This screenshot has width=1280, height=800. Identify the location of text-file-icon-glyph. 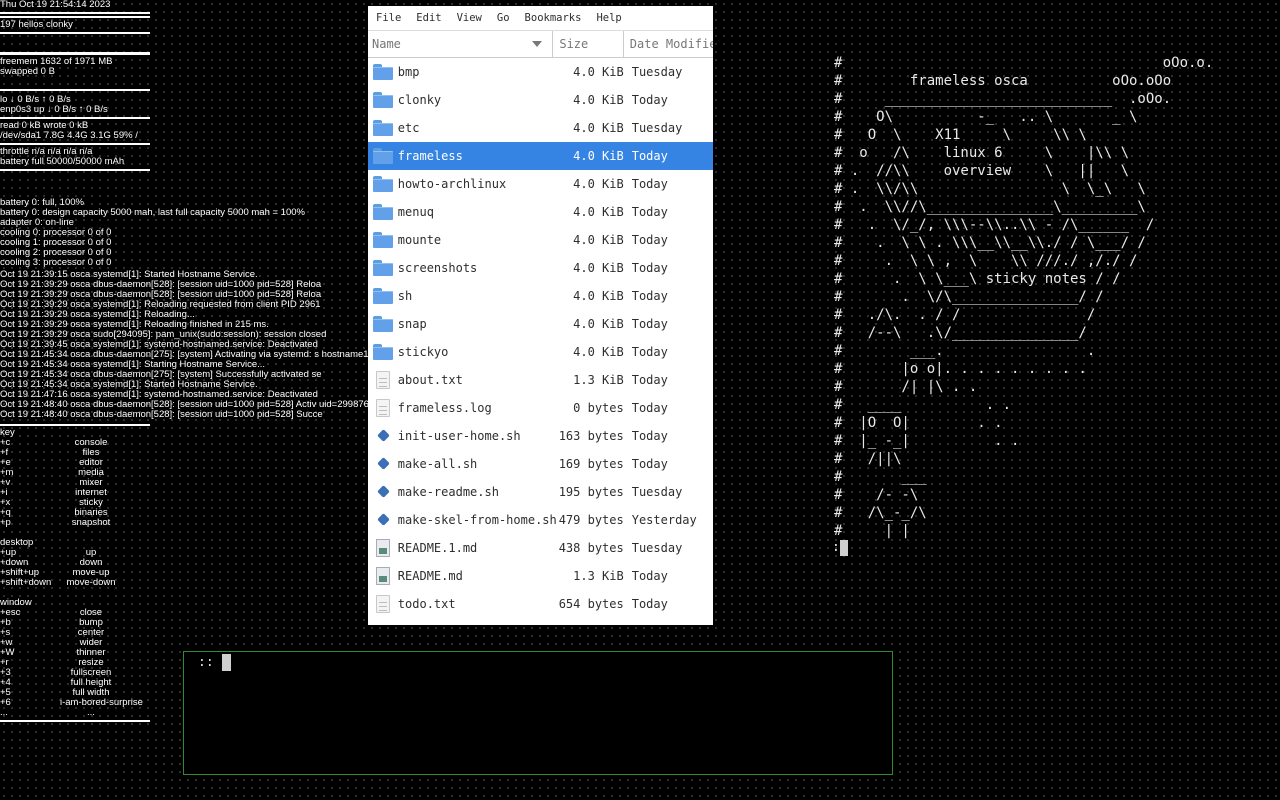
(382, 408).